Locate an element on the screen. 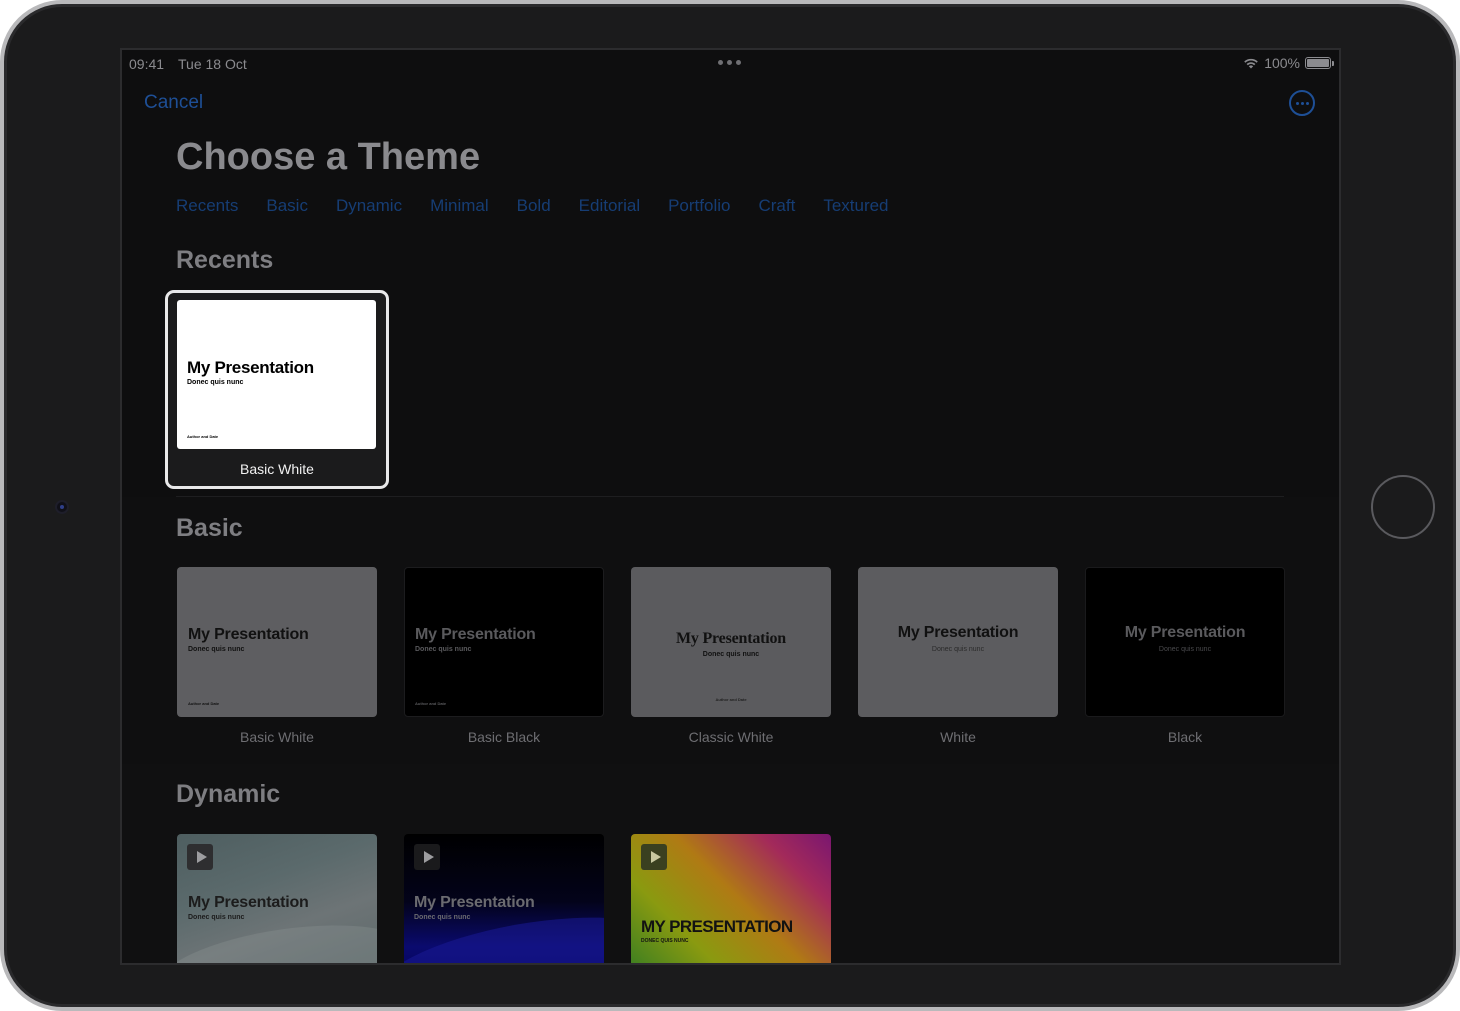 The height and width of the screenshot is (1011, 1460). tab-bold: Bold is located at coordinates (534, 206).